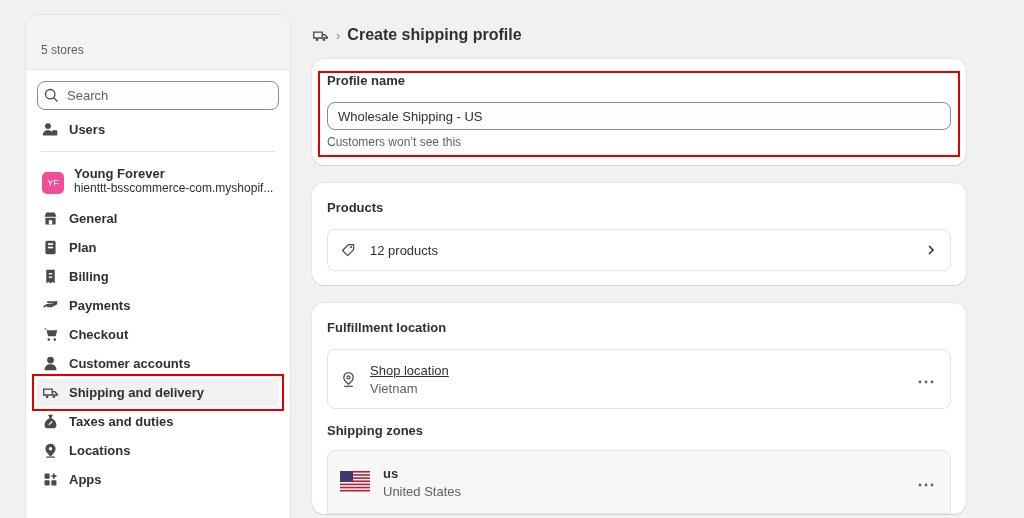 The width and height of the screenshot is (1024, 518). Describe the element at coordinates (434, 35) in the screenshot. I see `page-title: Create shipping profile` at that location.